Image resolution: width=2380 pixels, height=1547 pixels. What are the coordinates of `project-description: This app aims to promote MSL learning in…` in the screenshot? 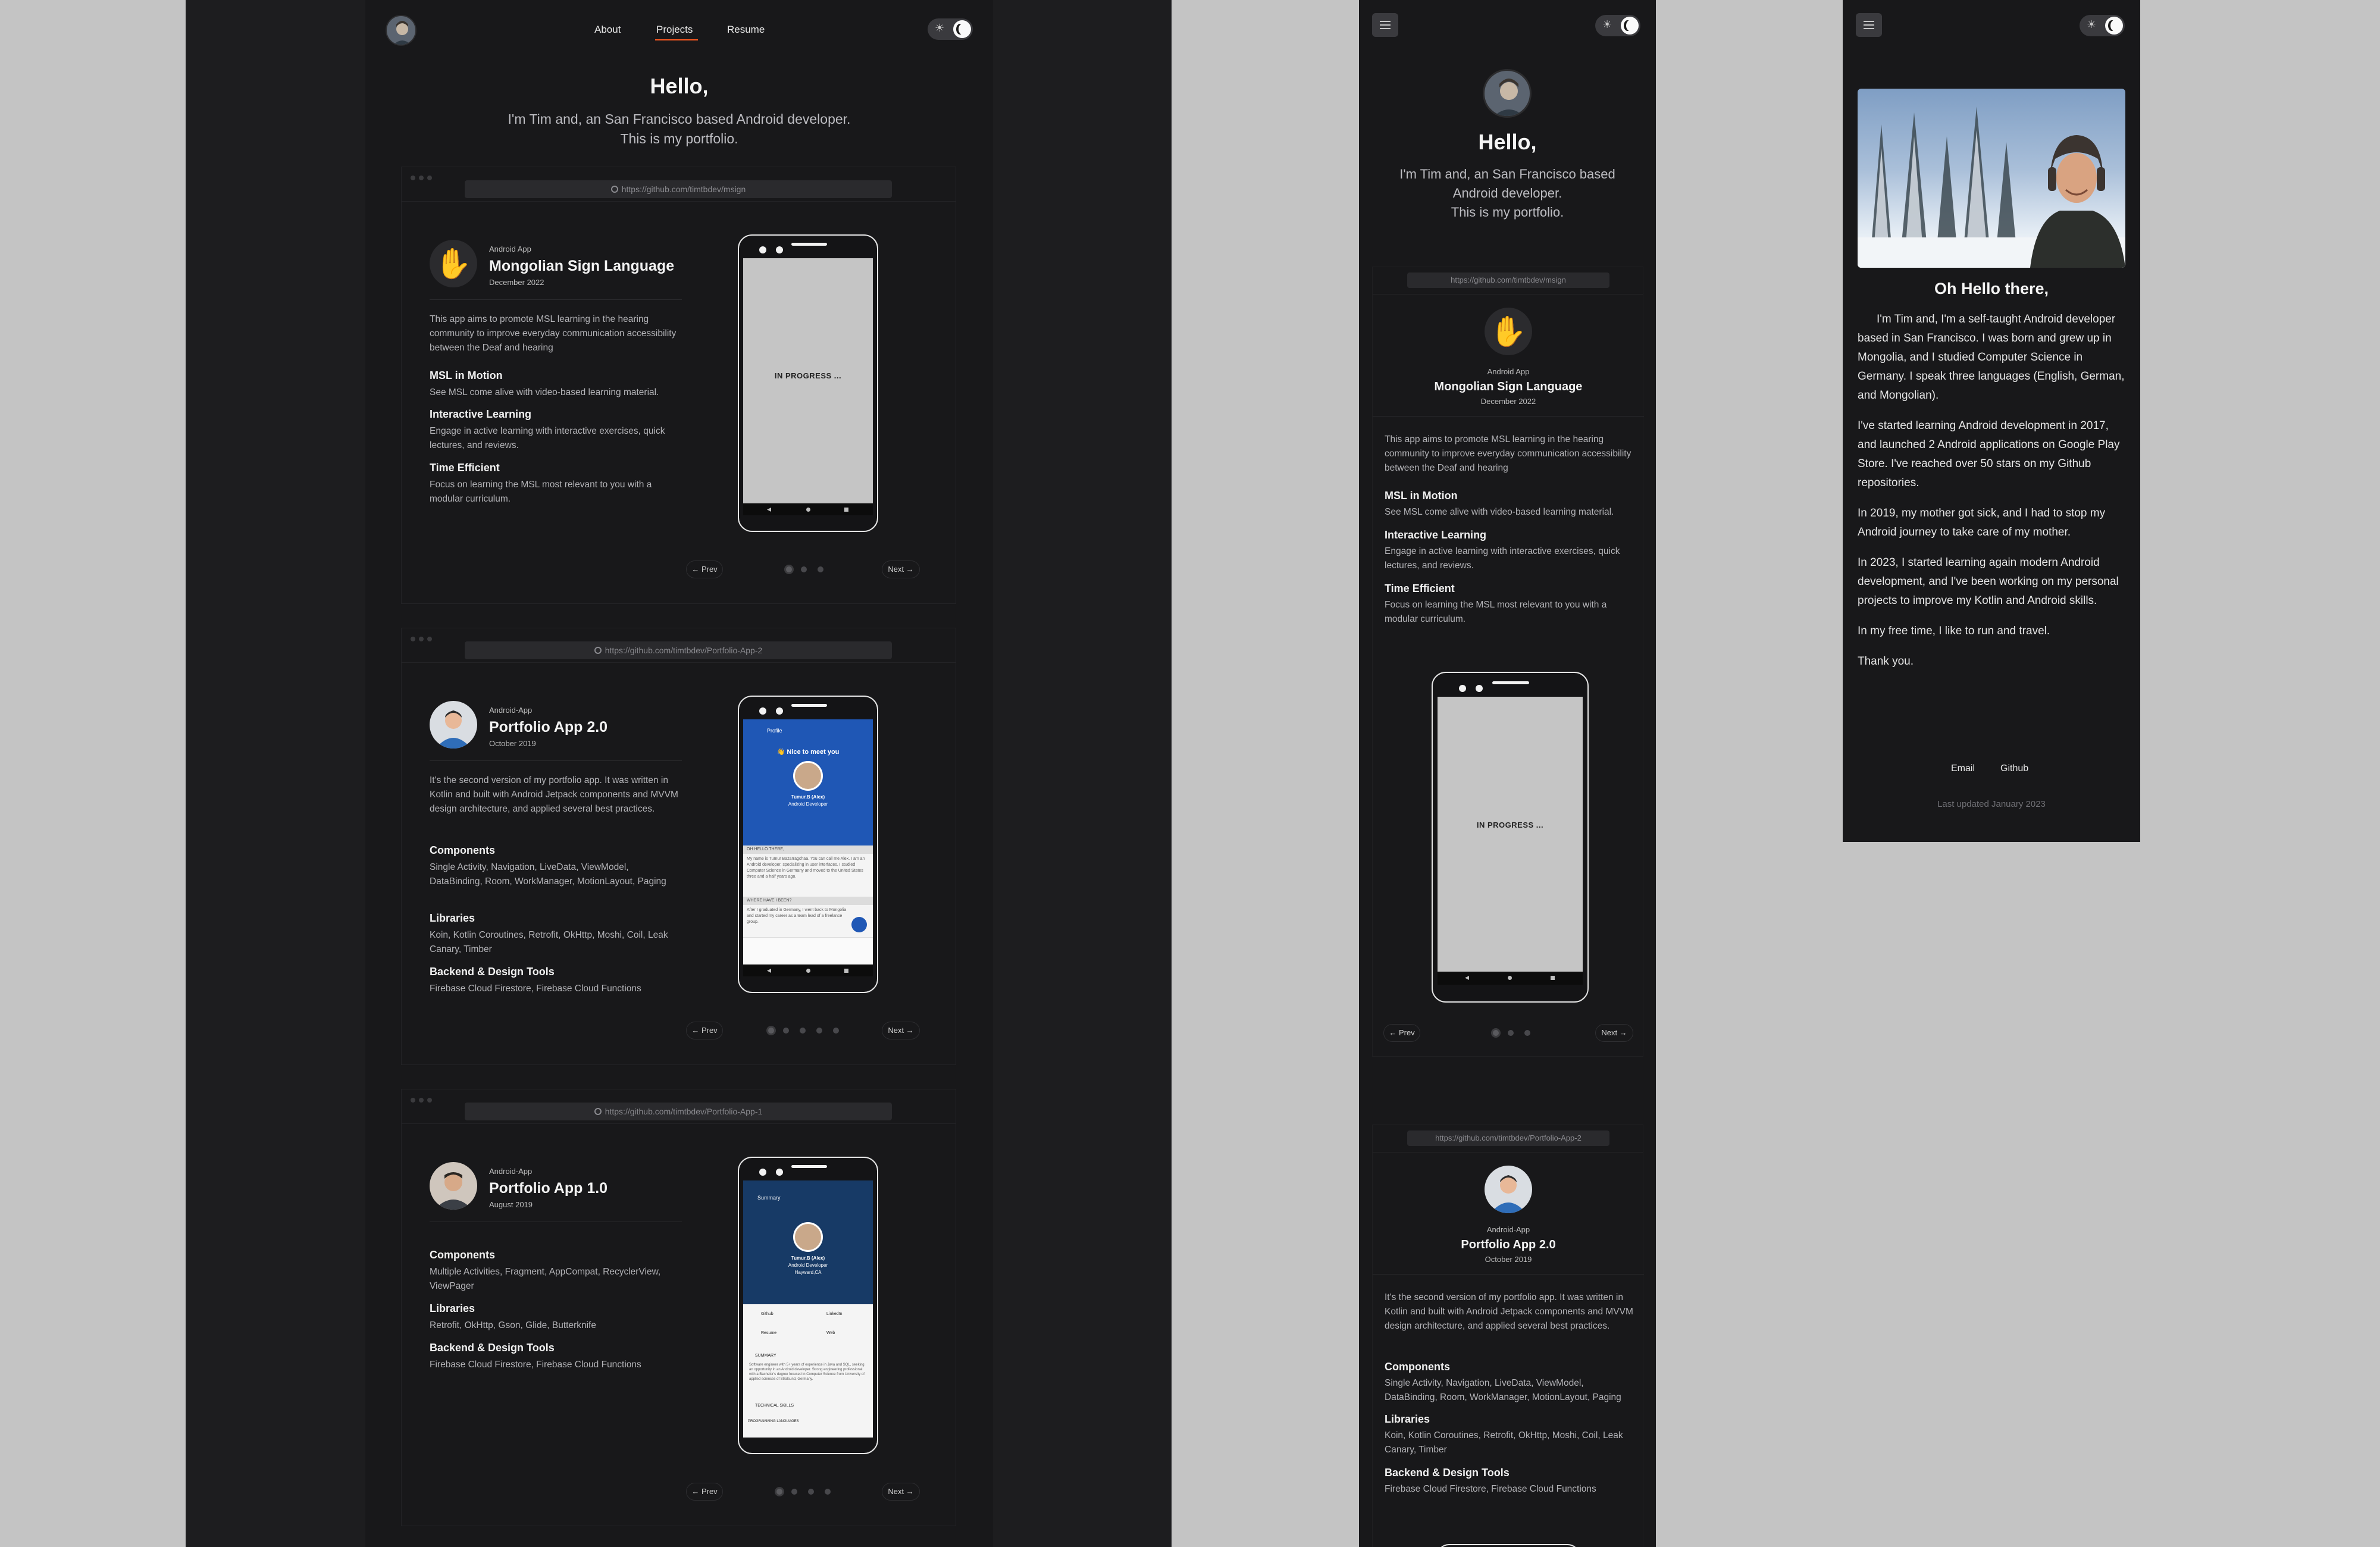 It's located at (553, 333).